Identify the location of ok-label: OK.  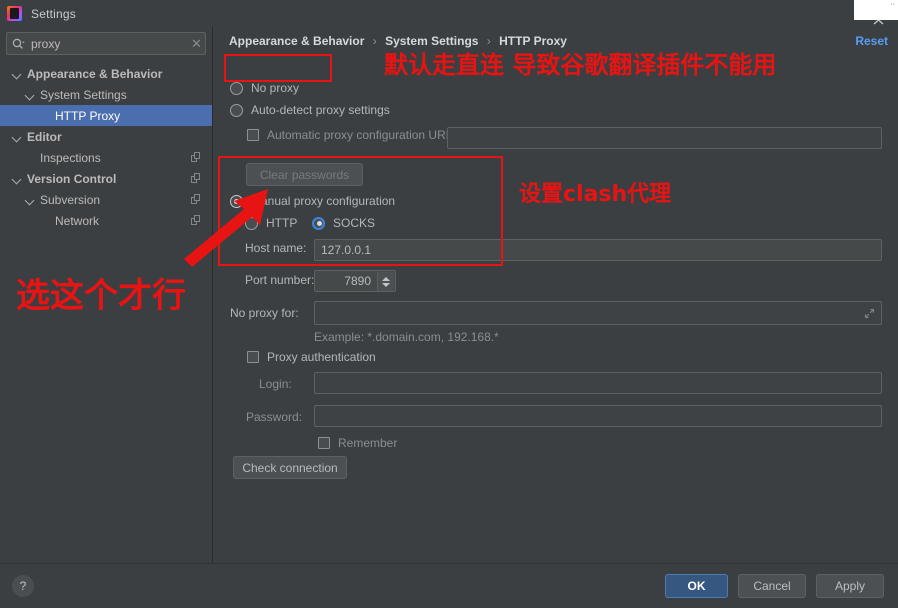
(696, 586).